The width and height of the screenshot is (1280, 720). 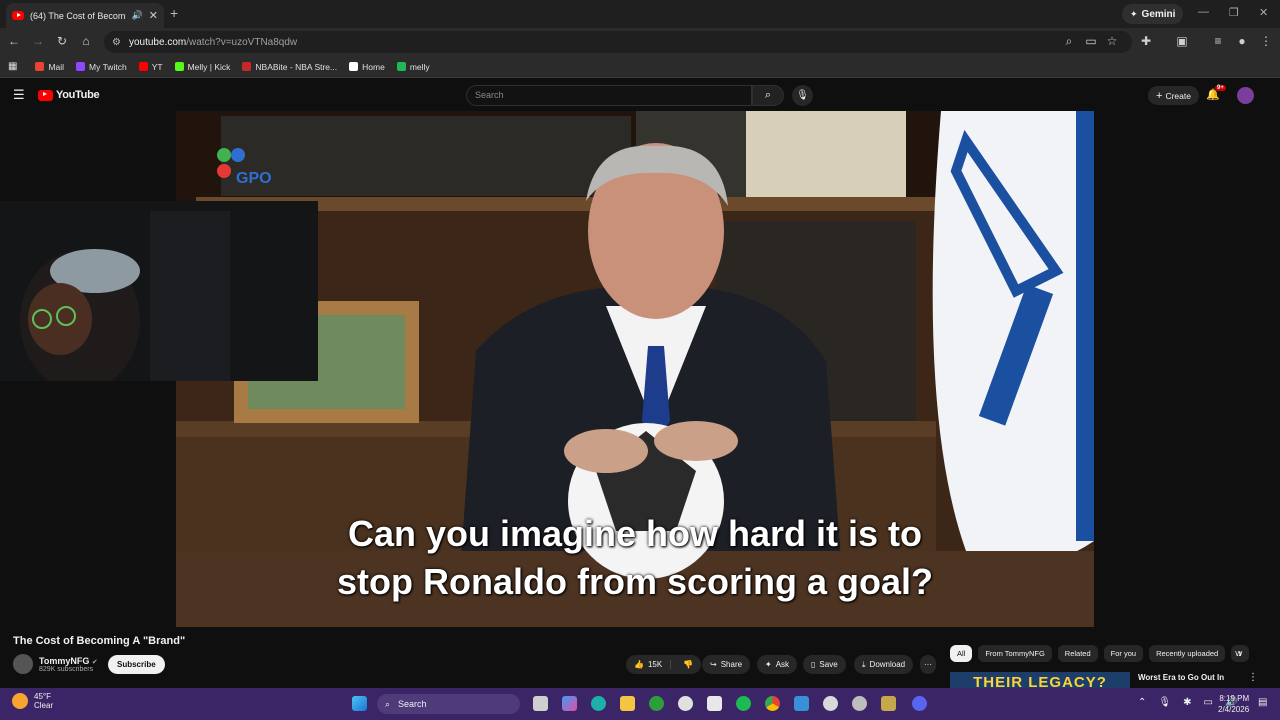 What do you see at coordinates (635, 581) in the screenshot?
I see `caption-line-2: stop Ronaldo from scoring a goal?` at bounding box center [635, 581].